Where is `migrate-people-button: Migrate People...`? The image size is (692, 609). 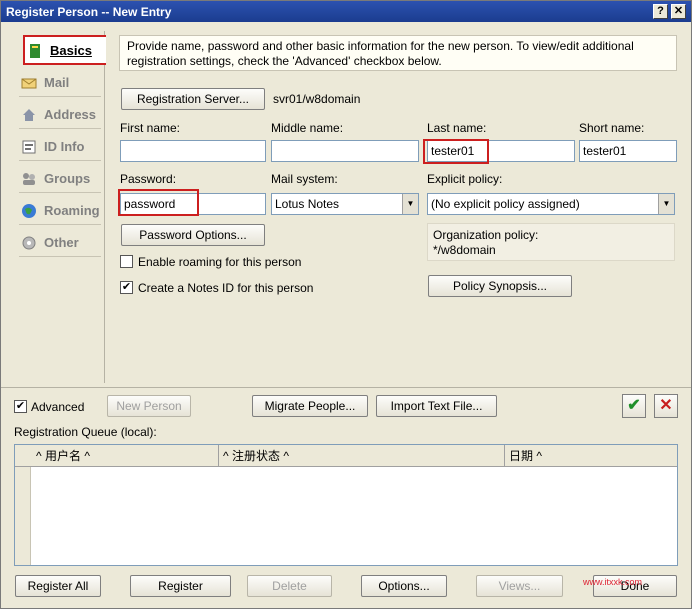
migrate-people-button: Migrate People... is located at coordinates (310, 406).